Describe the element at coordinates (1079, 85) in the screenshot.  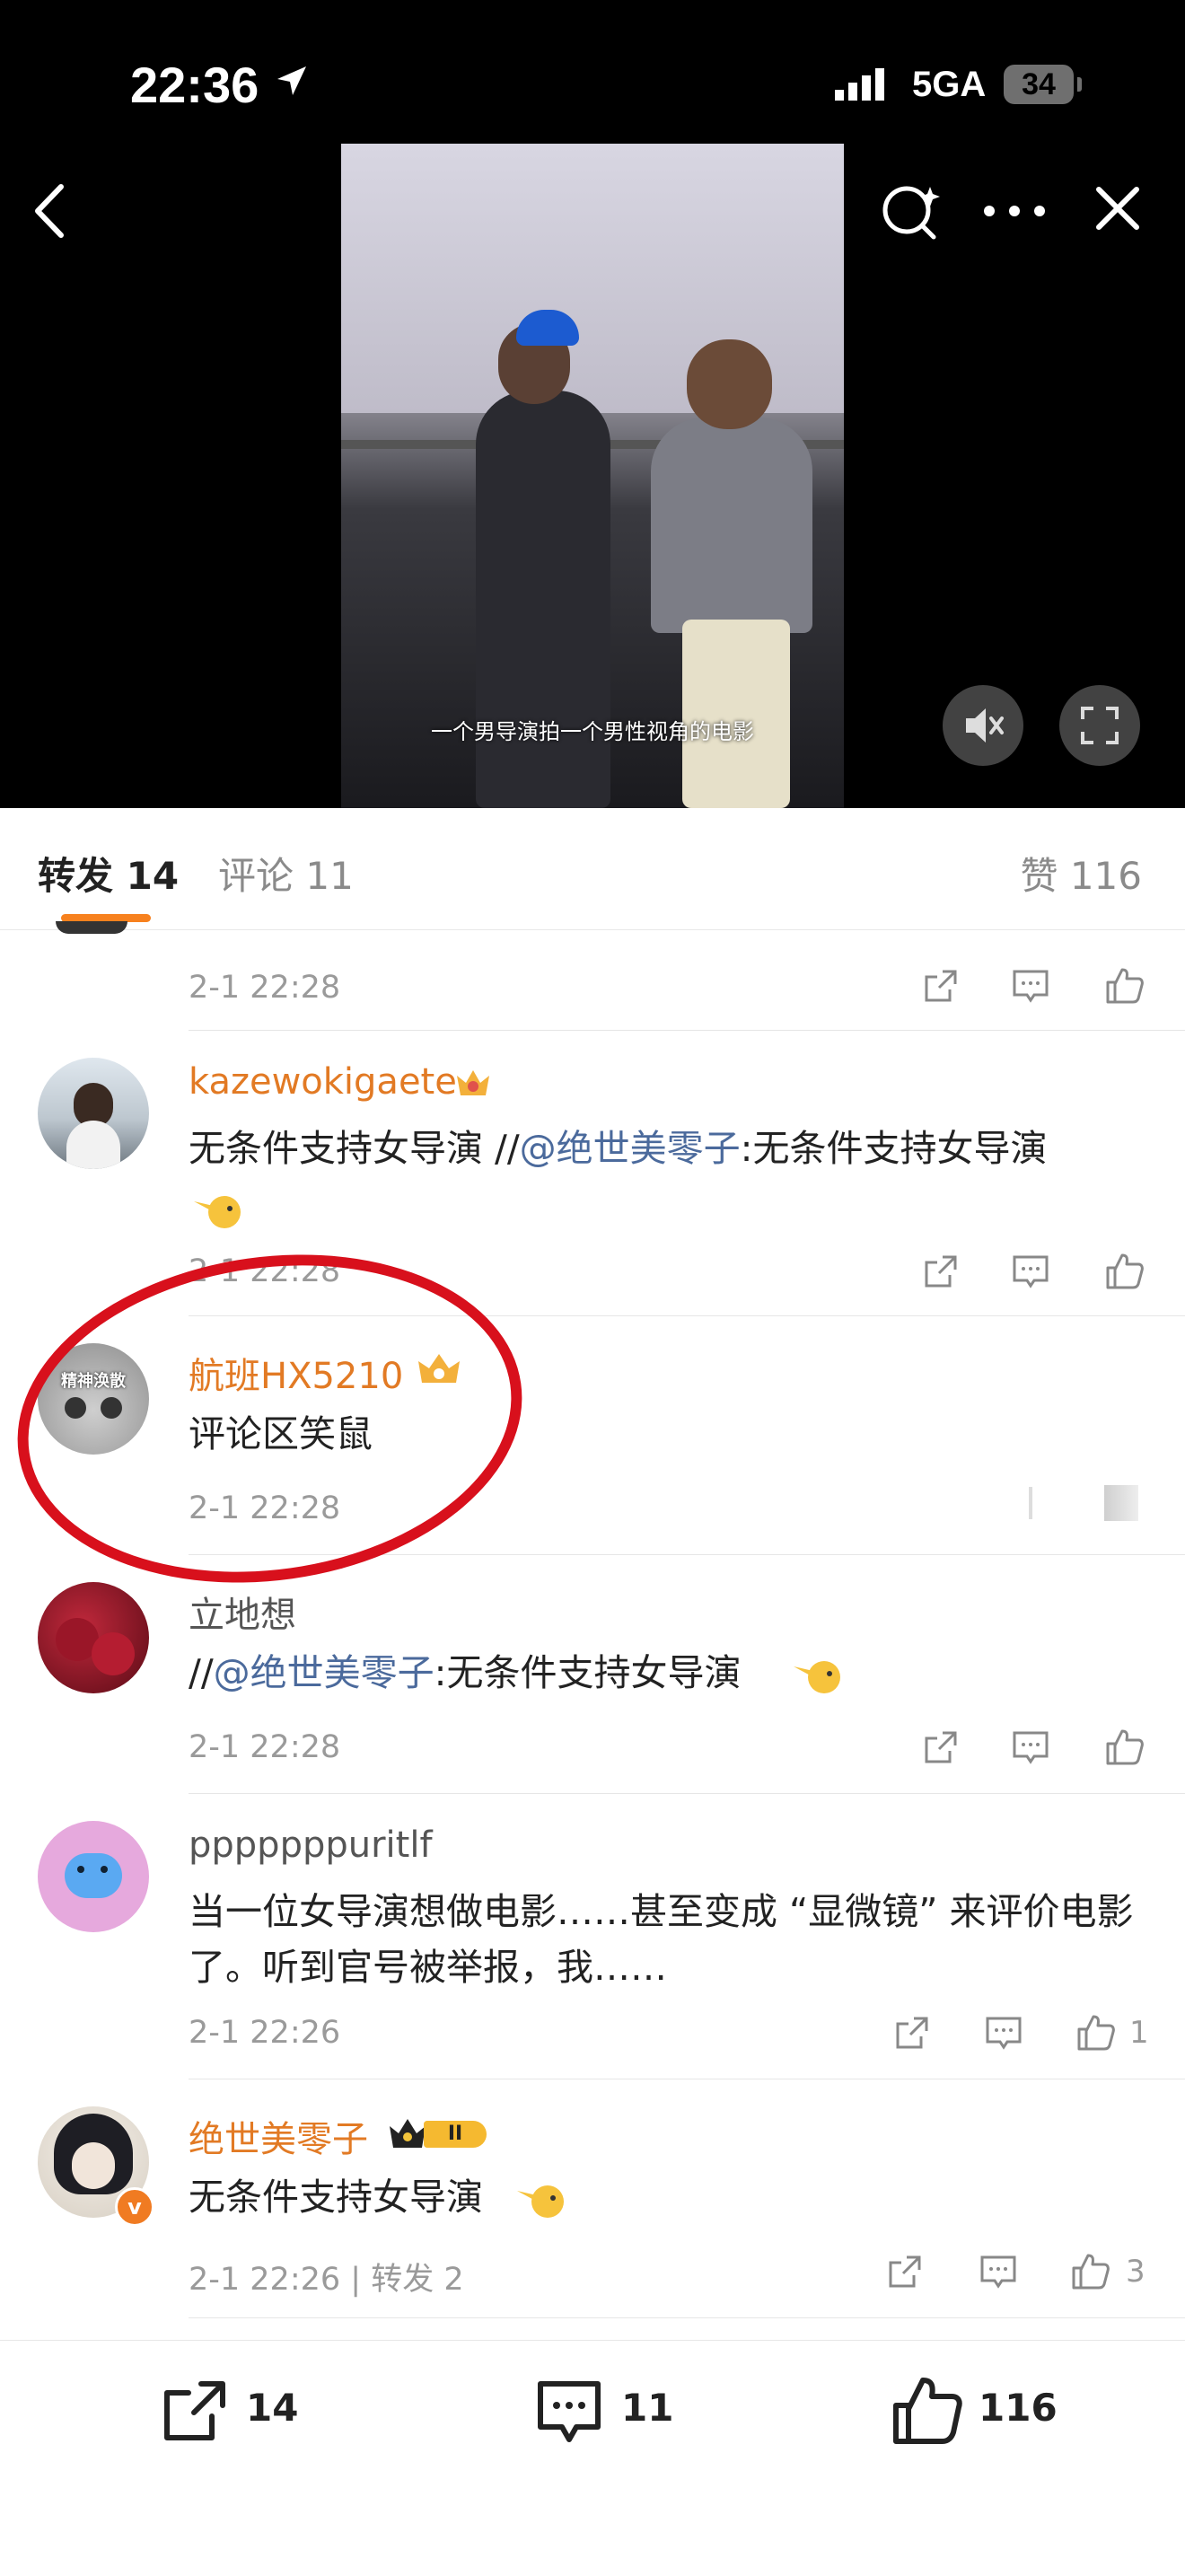
I see `battery-cap` at that location.